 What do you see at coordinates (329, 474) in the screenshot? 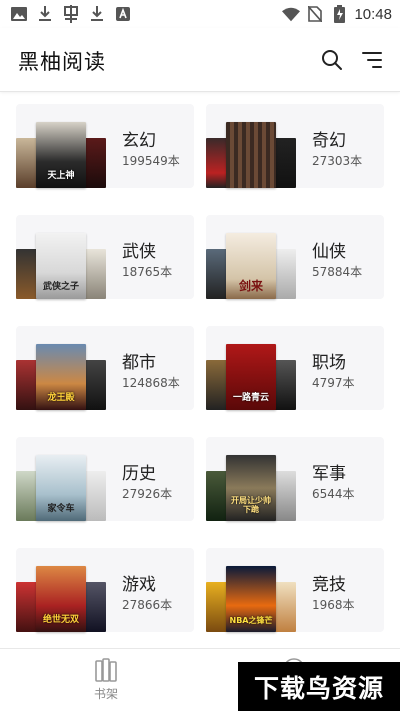
I see `category-name: 军事` at bounding box center [329, 474].